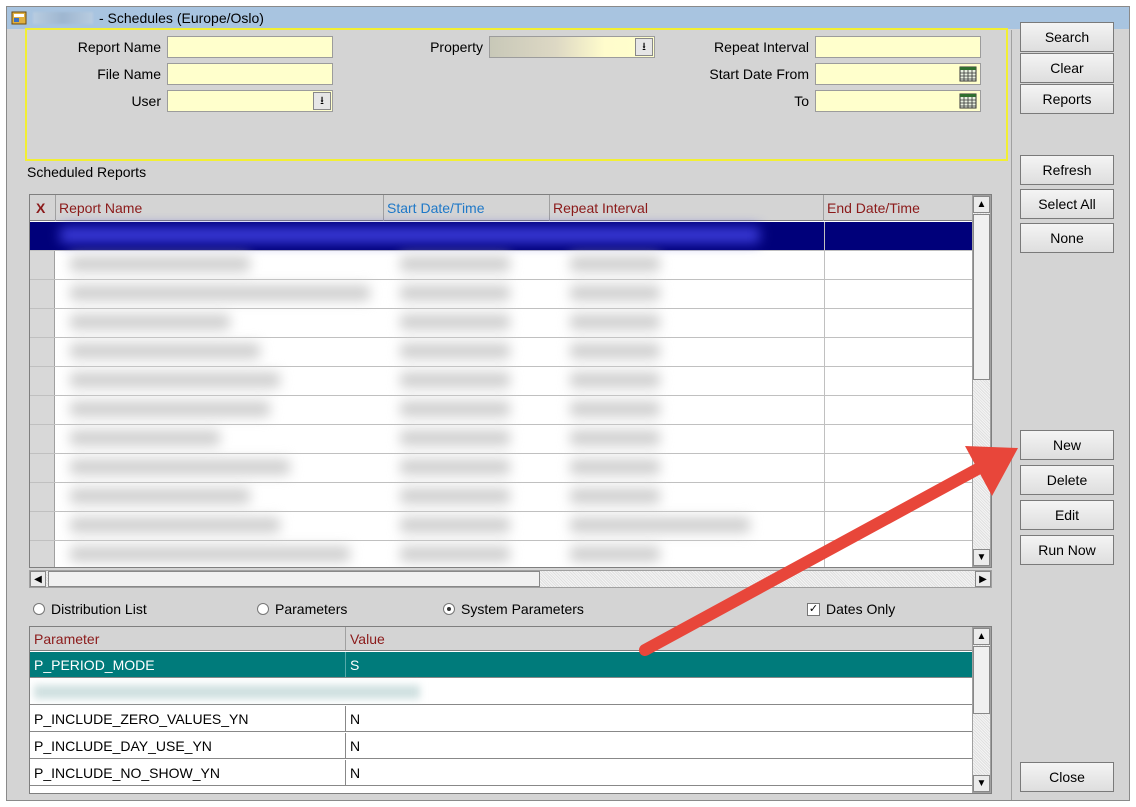 The height and width of the screenshot is (807, 1136). What do you see at coordinates (250, 101) in the screenshot?
I see `user-select: ⭳` at bounding box center [250, 101].